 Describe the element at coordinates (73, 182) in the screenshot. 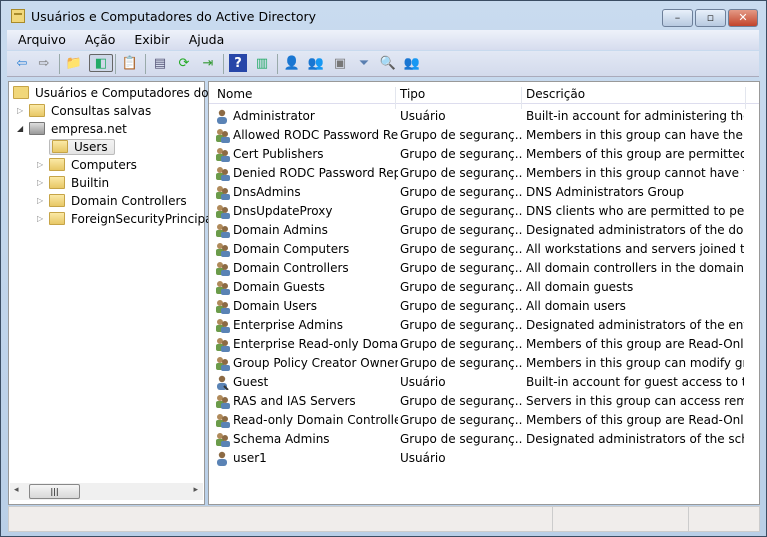

I see `tree-item-builtin: ▷ Builtin` at that location.